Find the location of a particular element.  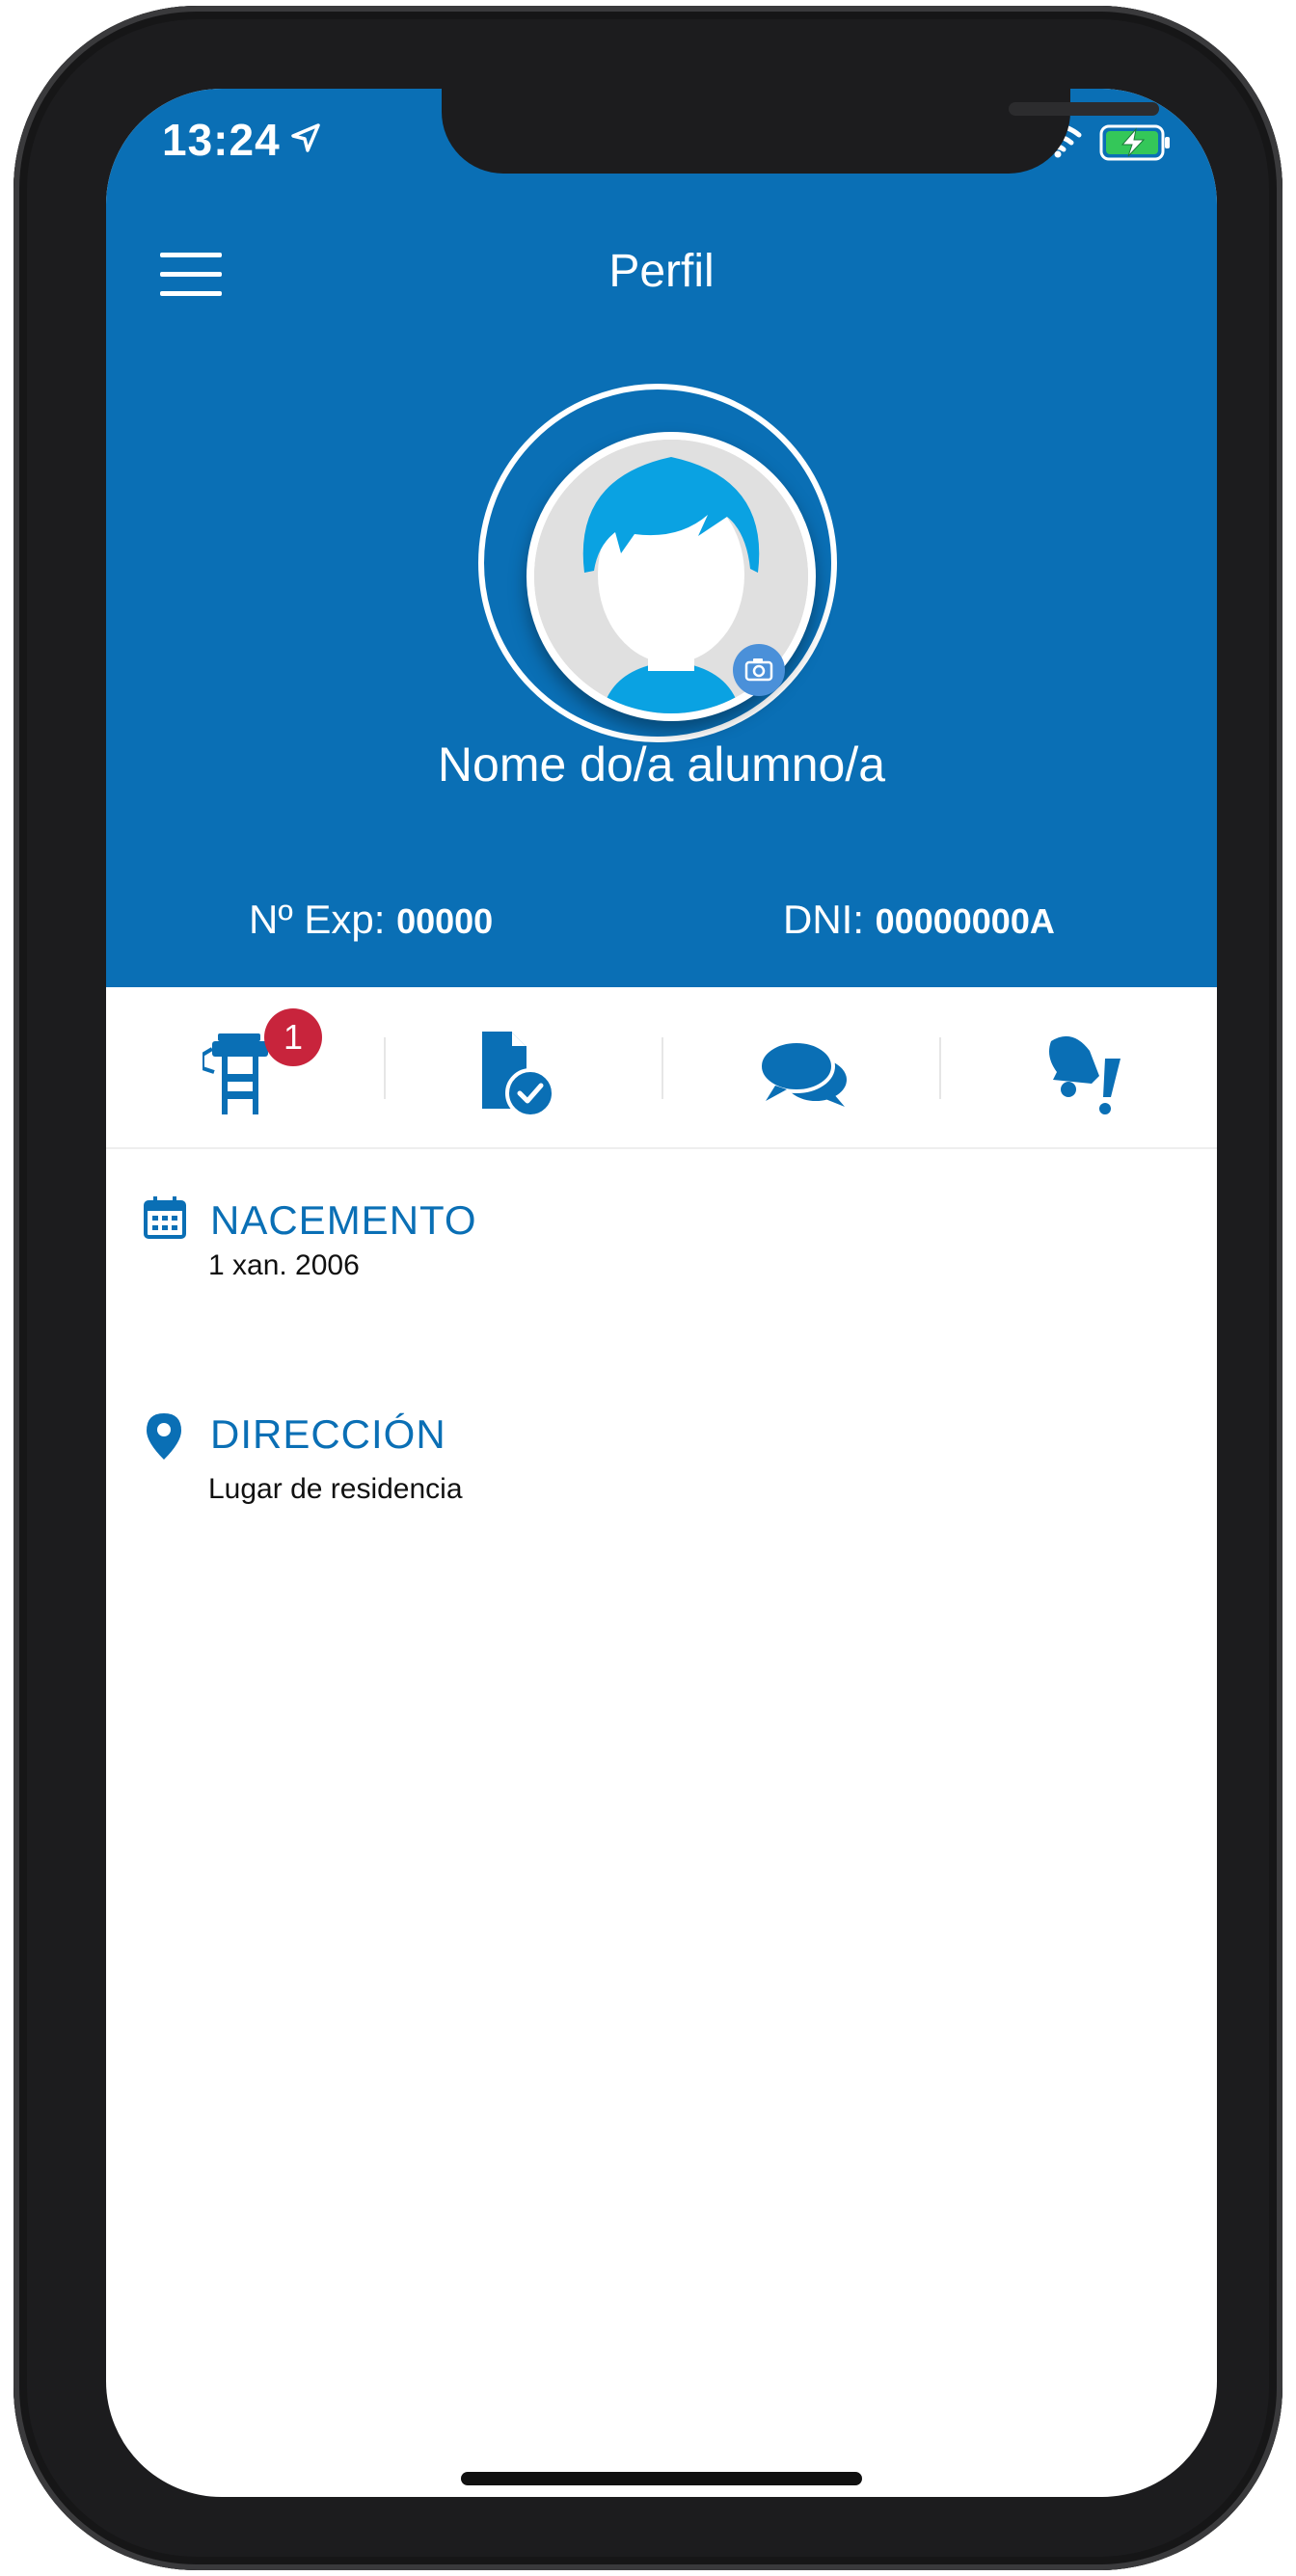

bell-alert-icon is located at coordinates (1084, 1075).